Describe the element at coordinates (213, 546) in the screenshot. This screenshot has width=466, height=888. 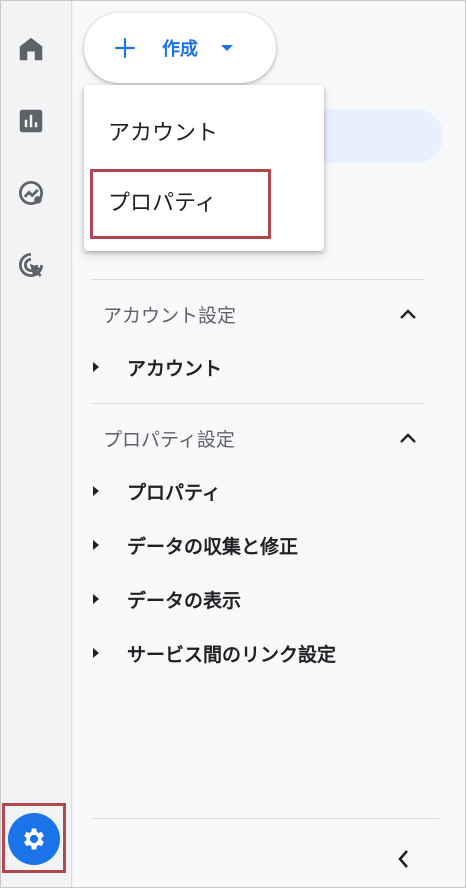
I see `nav-item-label: データの収集と修正` at that location.